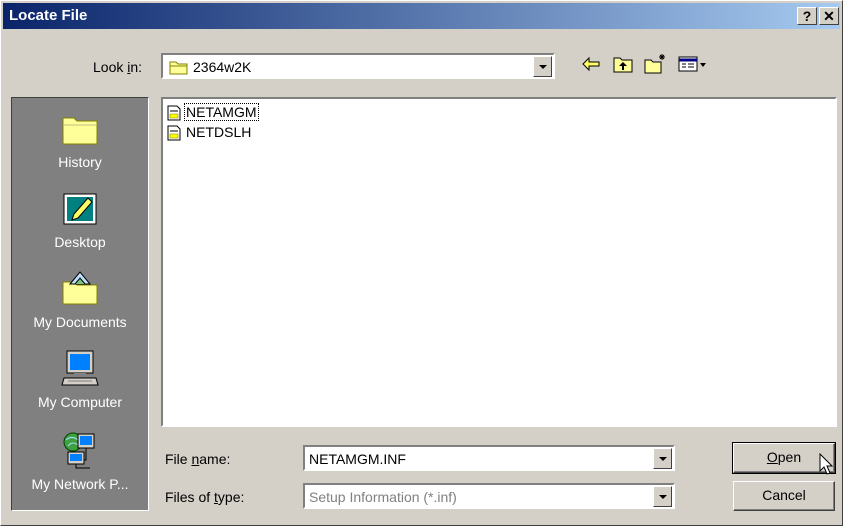  I want to click on title-bar: Locate File ? ✕, so click(421, 16).